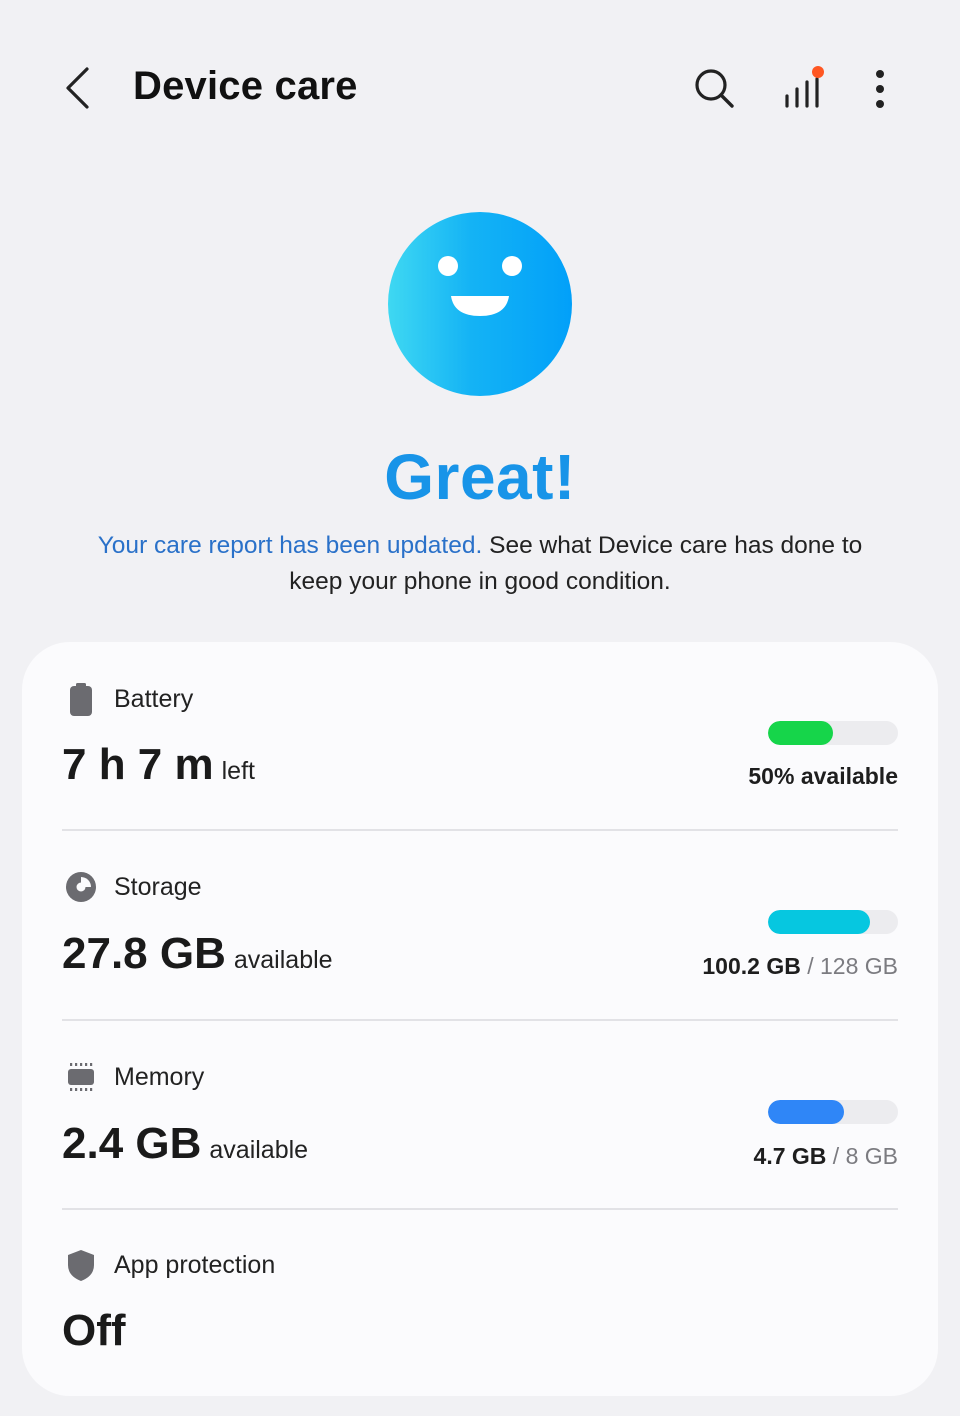  I want to click on memory-value: 2.4 GB available, so click(185, 1144).